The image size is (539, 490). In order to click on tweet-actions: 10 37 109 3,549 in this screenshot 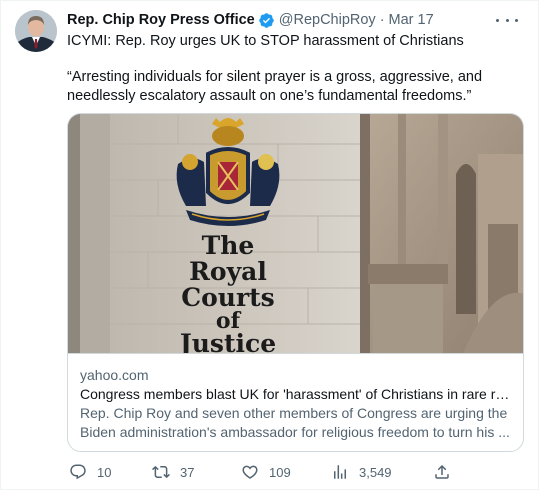, I will do `click(263, 472)`.